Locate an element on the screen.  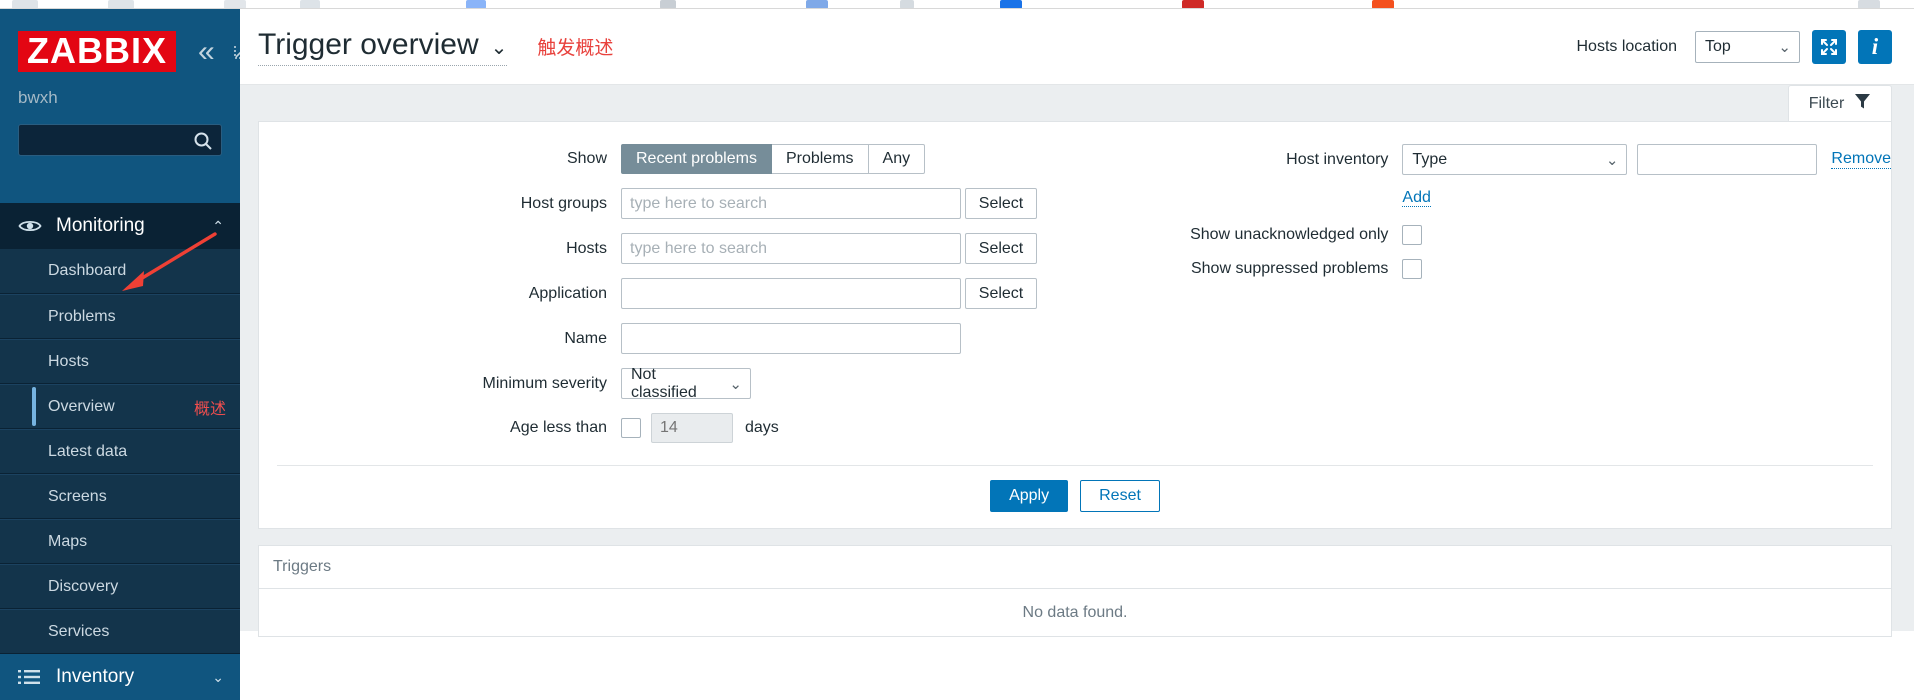
filter-row-application: Application Select is located at coordinates (695, 293).